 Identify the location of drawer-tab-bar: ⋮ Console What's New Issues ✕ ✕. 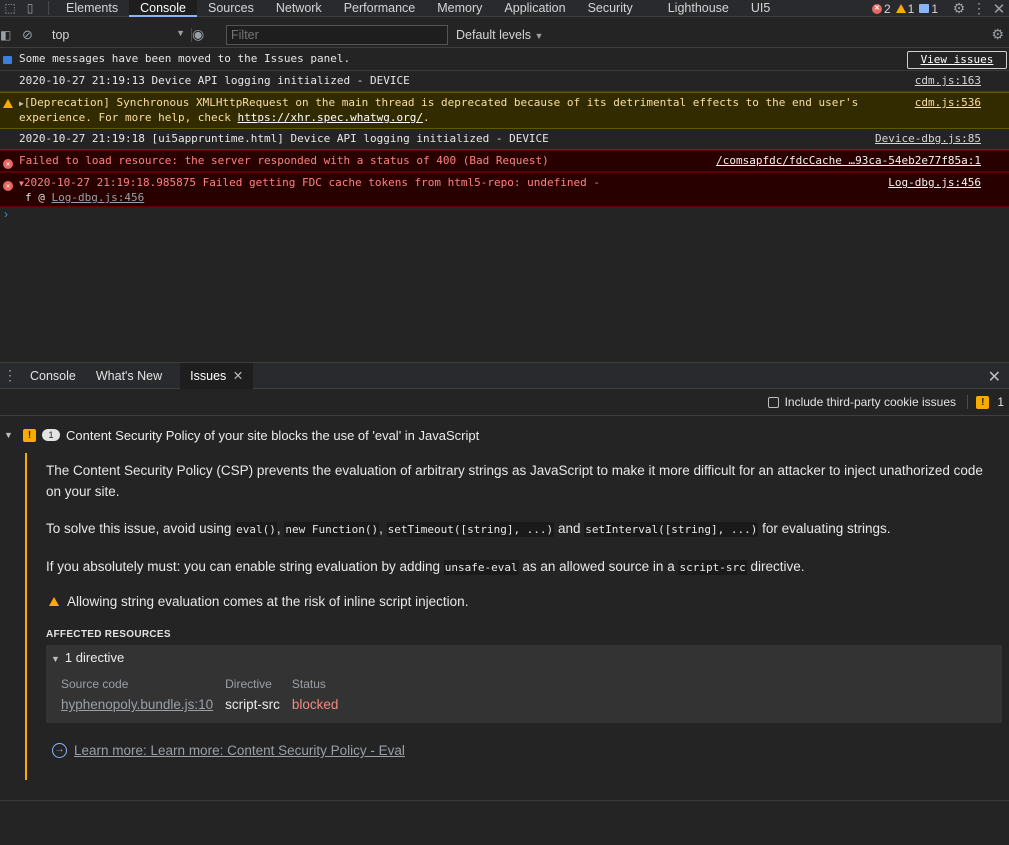
(504, 375).